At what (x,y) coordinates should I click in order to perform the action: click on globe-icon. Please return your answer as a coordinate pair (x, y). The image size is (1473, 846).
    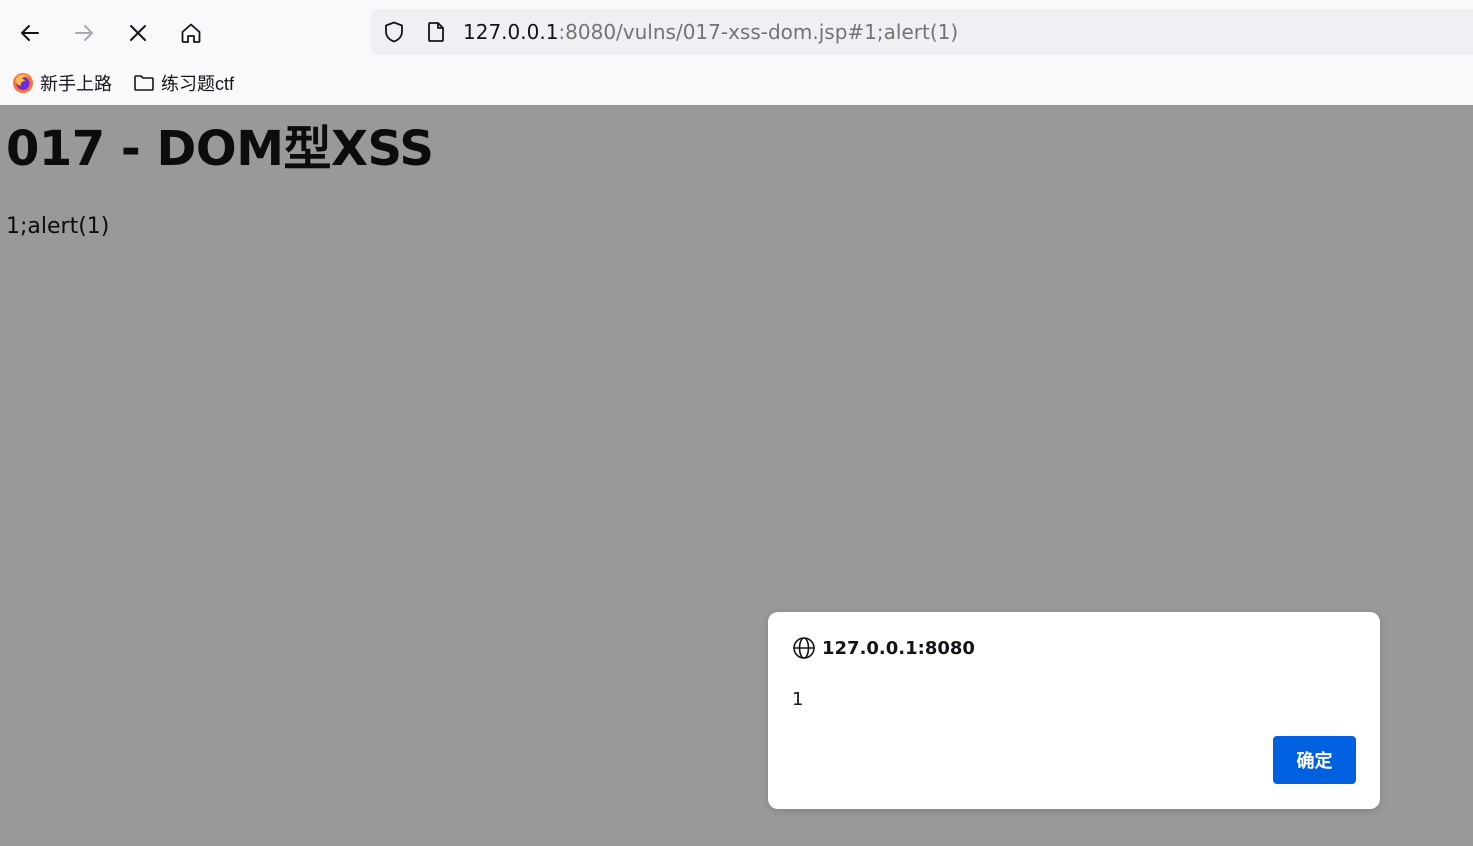
    Looking at the image, I should click on (804, 648).